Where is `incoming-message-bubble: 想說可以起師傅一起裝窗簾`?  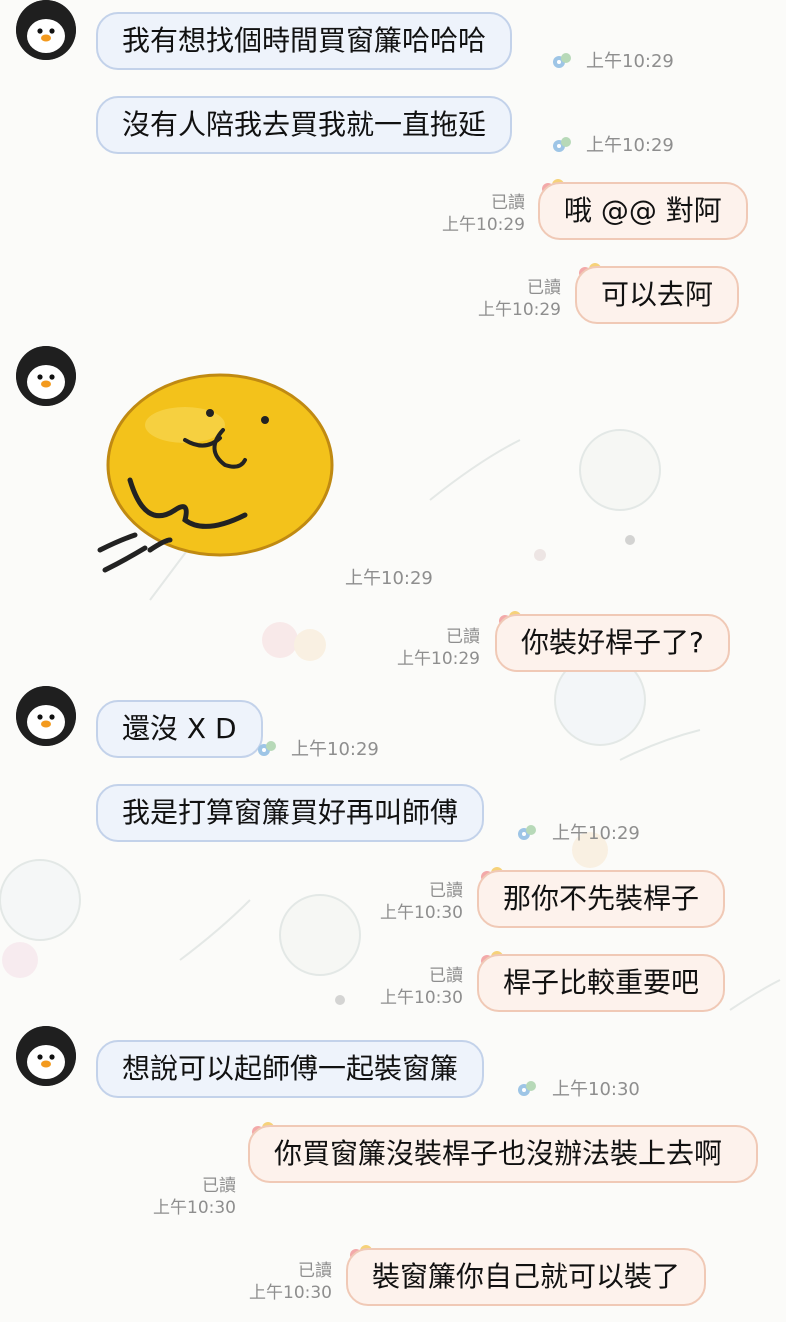
incoming-message-bubble: 想說可以起師傅一起裝窗簾 is located at coordinates (290, 1069).